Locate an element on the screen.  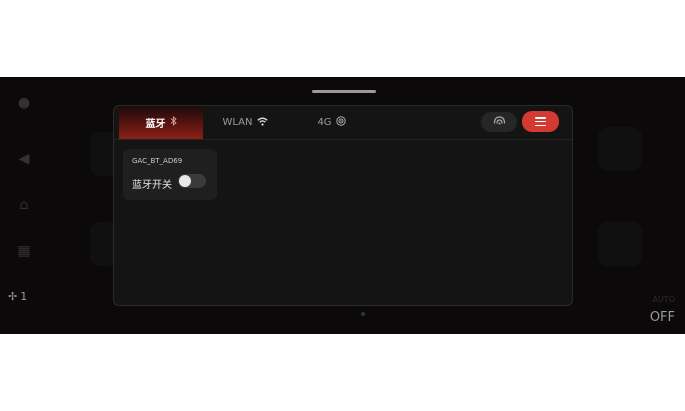
fan-status: ✢ 1 is located at coordinates (17, 296).